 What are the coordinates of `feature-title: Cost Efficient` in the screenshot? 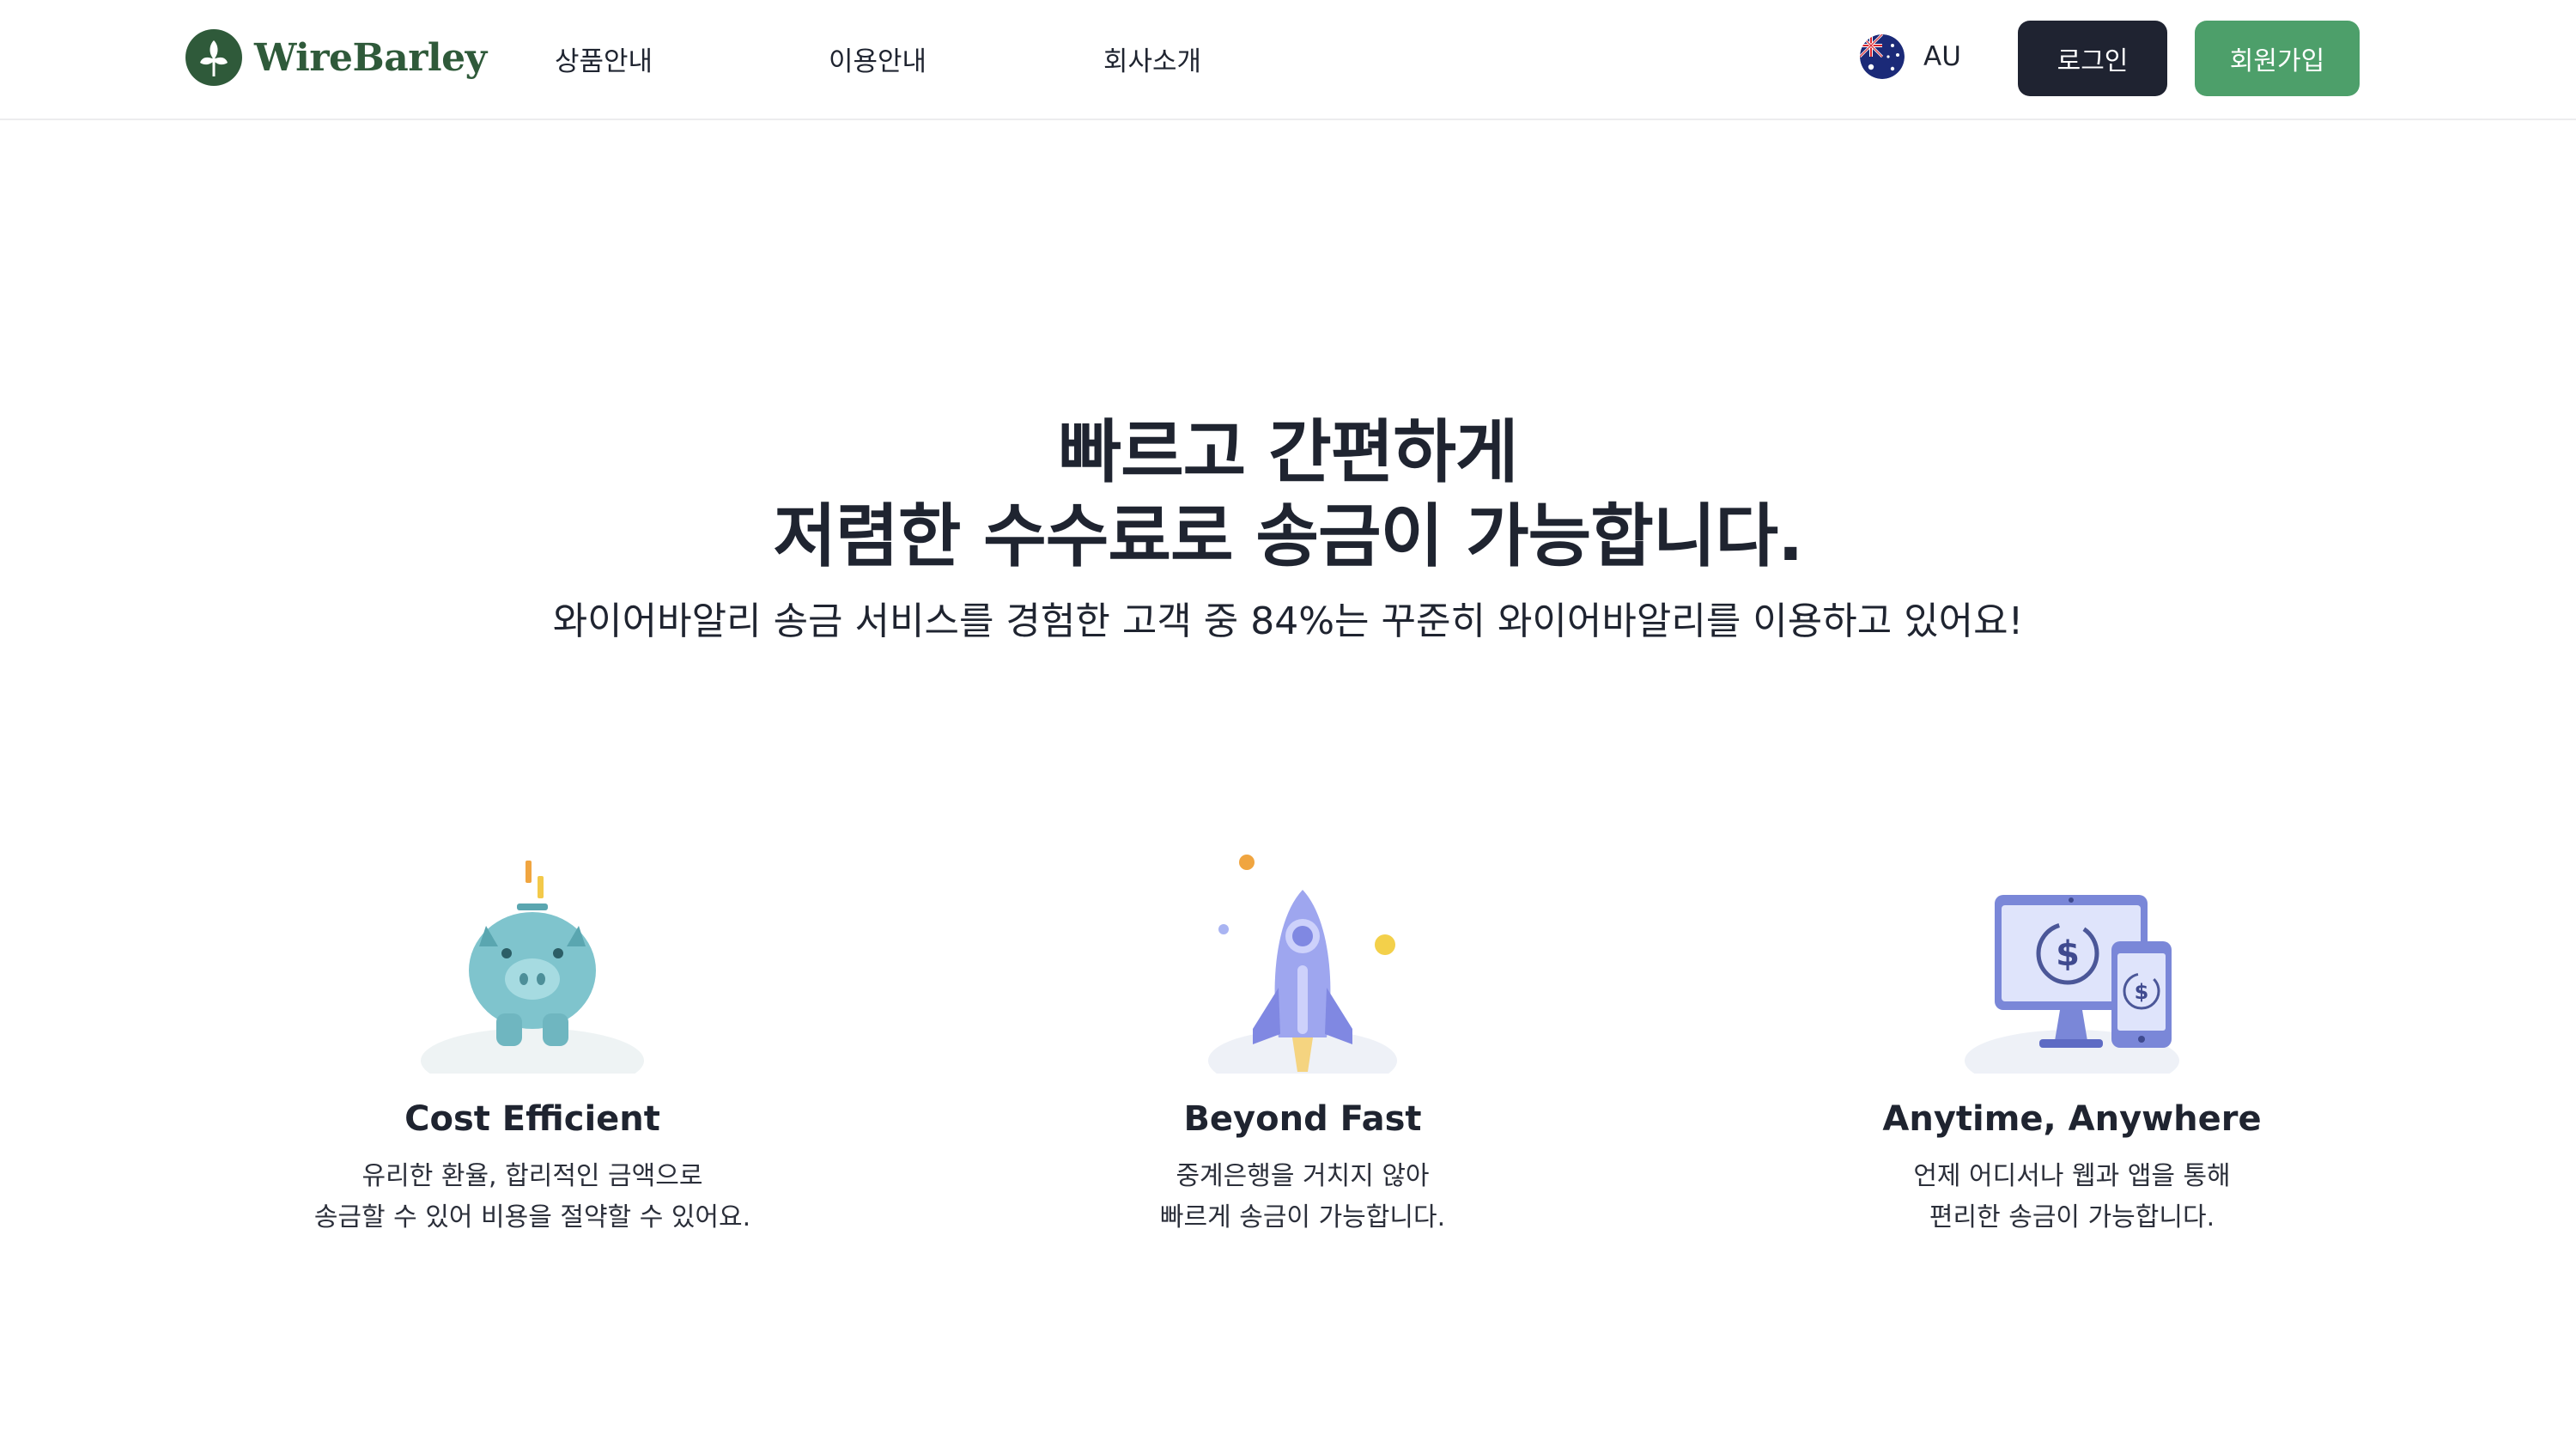 It's located at (532, 1119).